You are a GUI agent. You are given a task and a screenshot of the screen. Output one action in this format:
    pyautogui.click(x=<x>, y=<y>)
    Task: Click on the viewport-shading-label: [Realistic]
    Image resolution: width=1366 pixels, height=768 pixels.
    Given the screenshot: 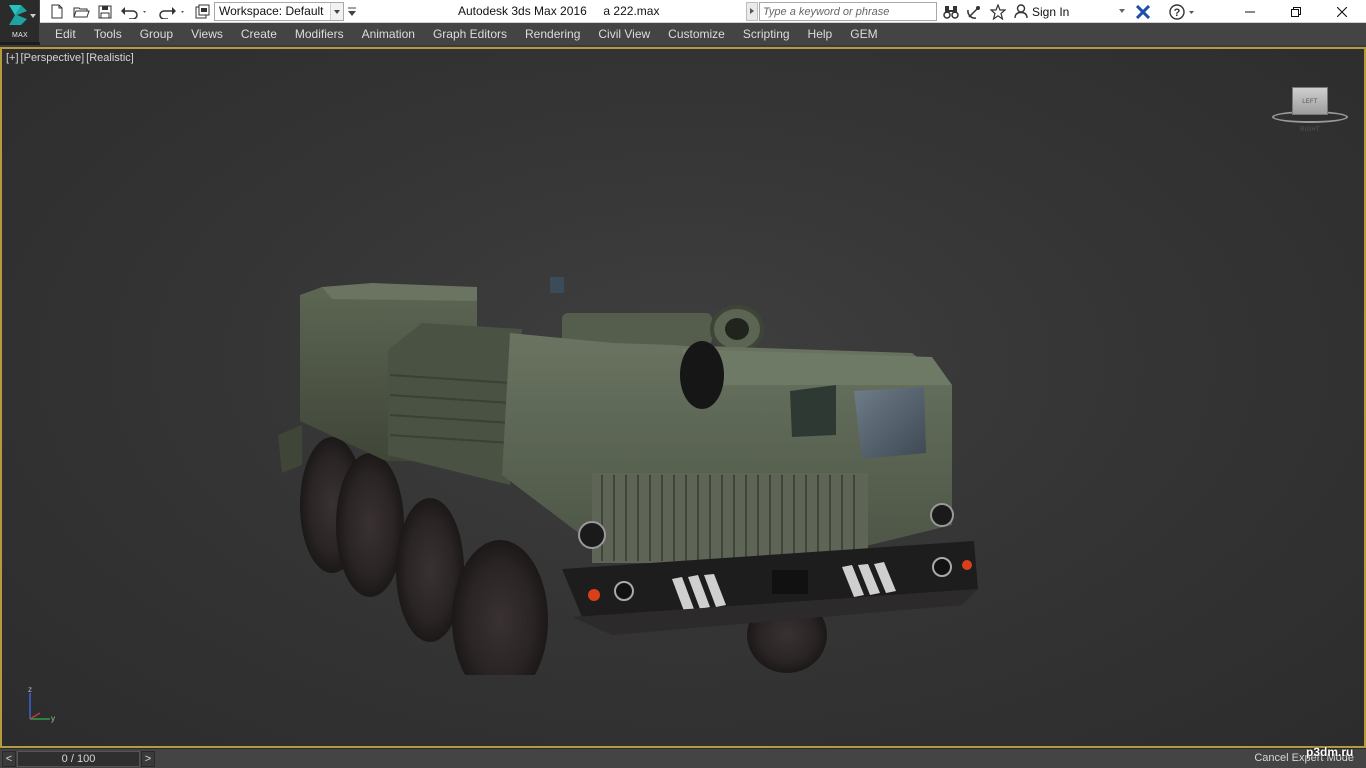 What is the action you would take?
    pyautogui.click(x=110, y=58)
    